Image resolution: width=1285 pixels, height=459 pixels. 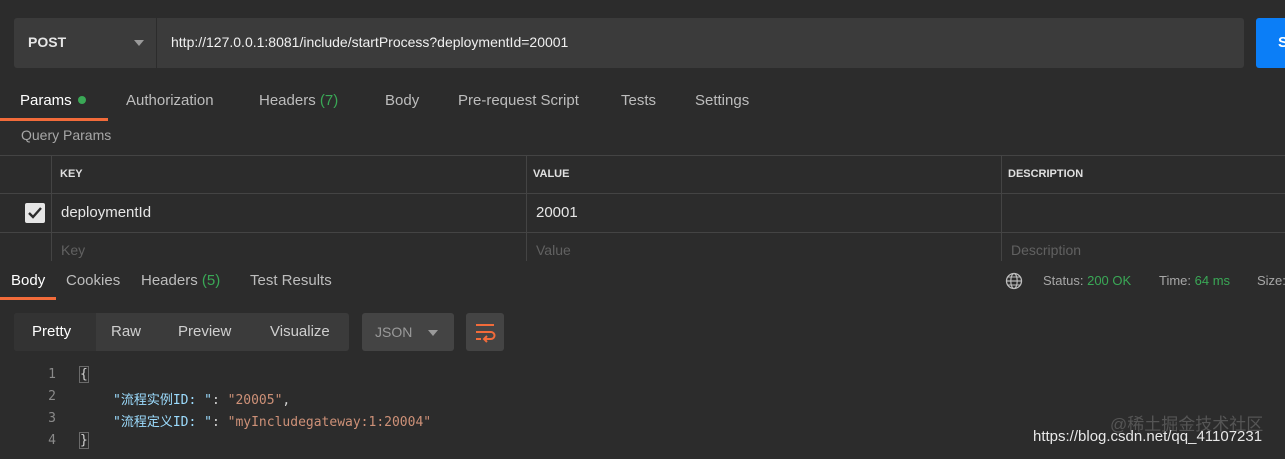 I want to click on tab-pre-request-script: Pre-request Script, so click(x=518, y=100).